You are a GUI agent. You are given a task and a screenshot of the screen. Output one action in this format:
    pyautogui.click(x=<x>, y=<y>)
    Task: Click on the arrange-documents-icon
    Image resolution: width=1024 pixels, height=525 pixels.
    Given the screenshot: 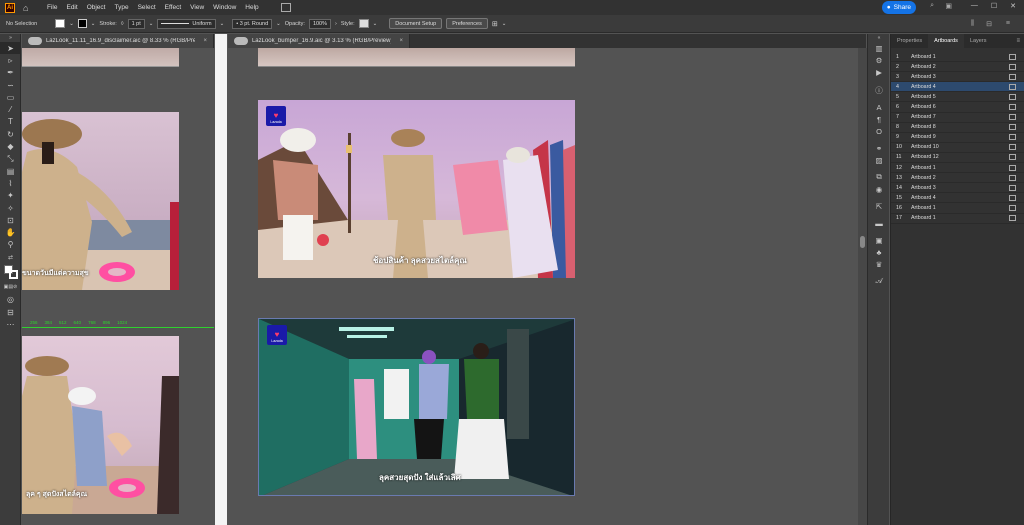 What is the action you would take?
    pyautogui.click(x=285, y=7)
    